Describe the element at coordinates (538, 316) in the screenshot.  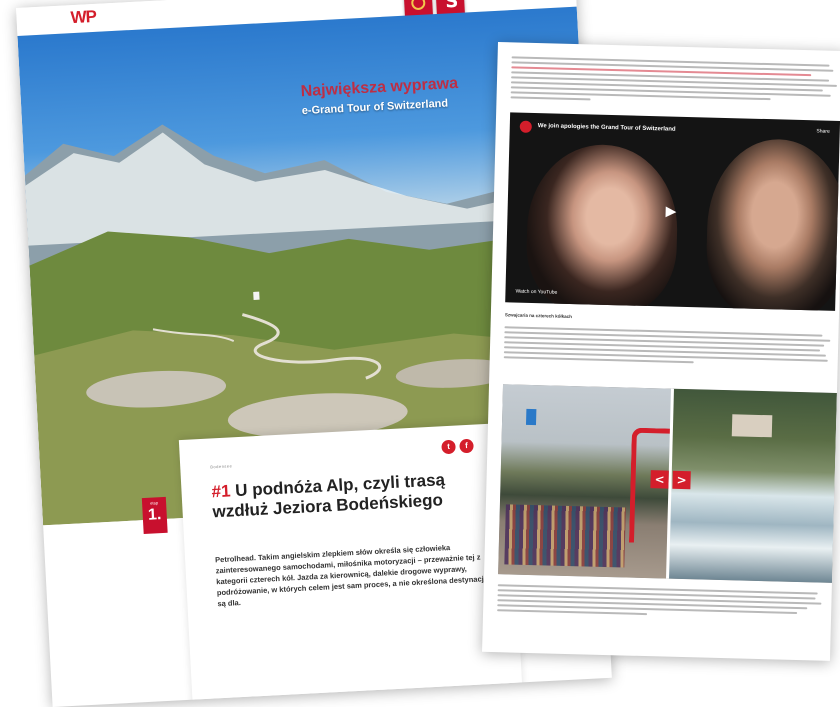
I see `section-heading: Szwajcaria na czterech kółkach` at that location.